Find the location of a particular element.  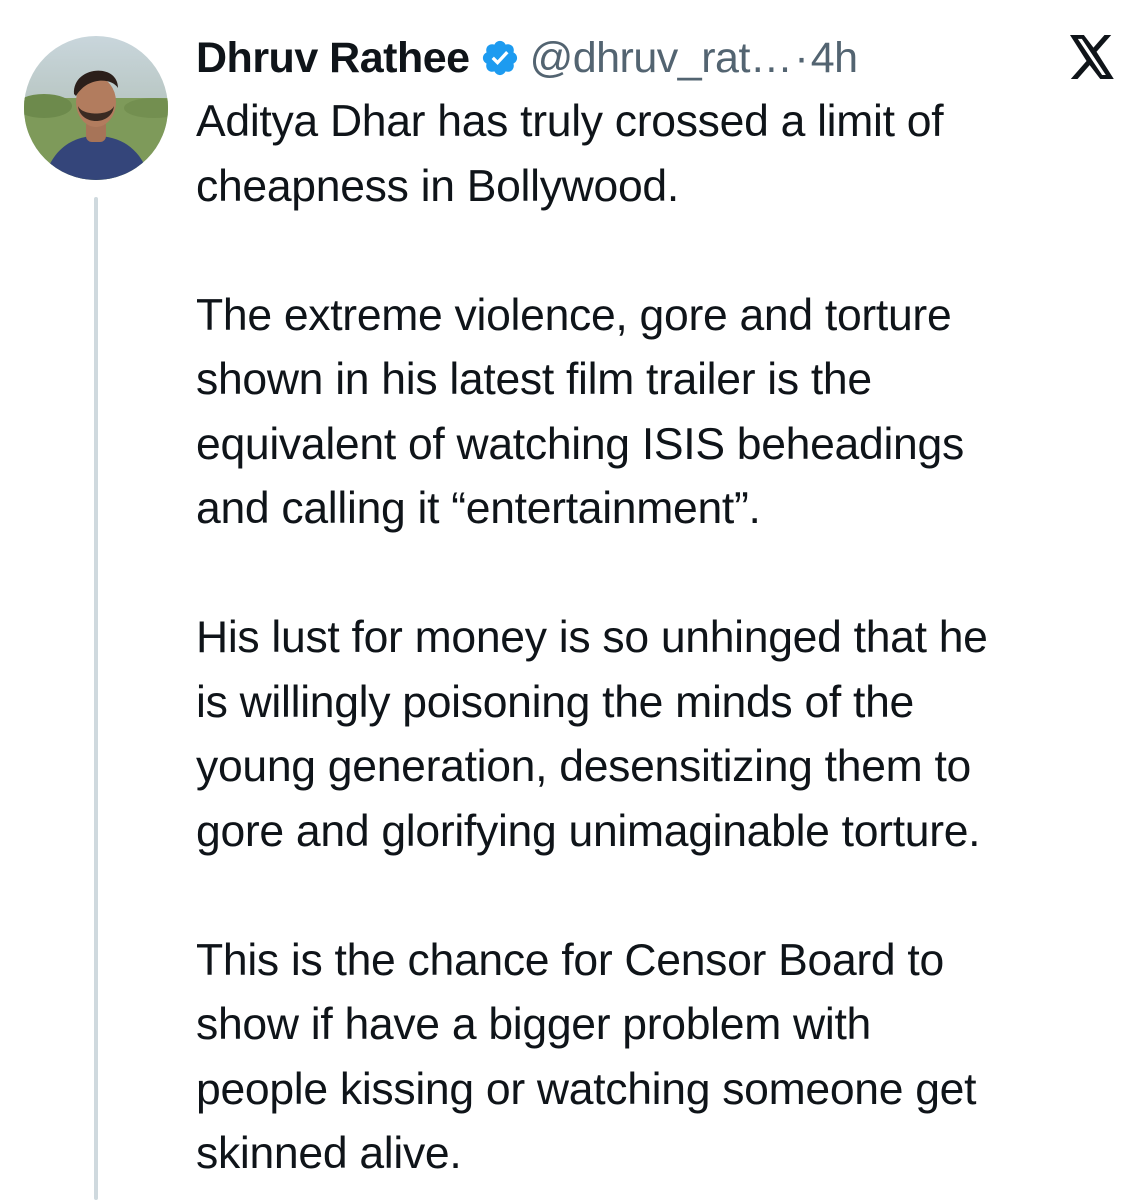

author-name: Dhruv Rathee is located at coordinates (333, 58).